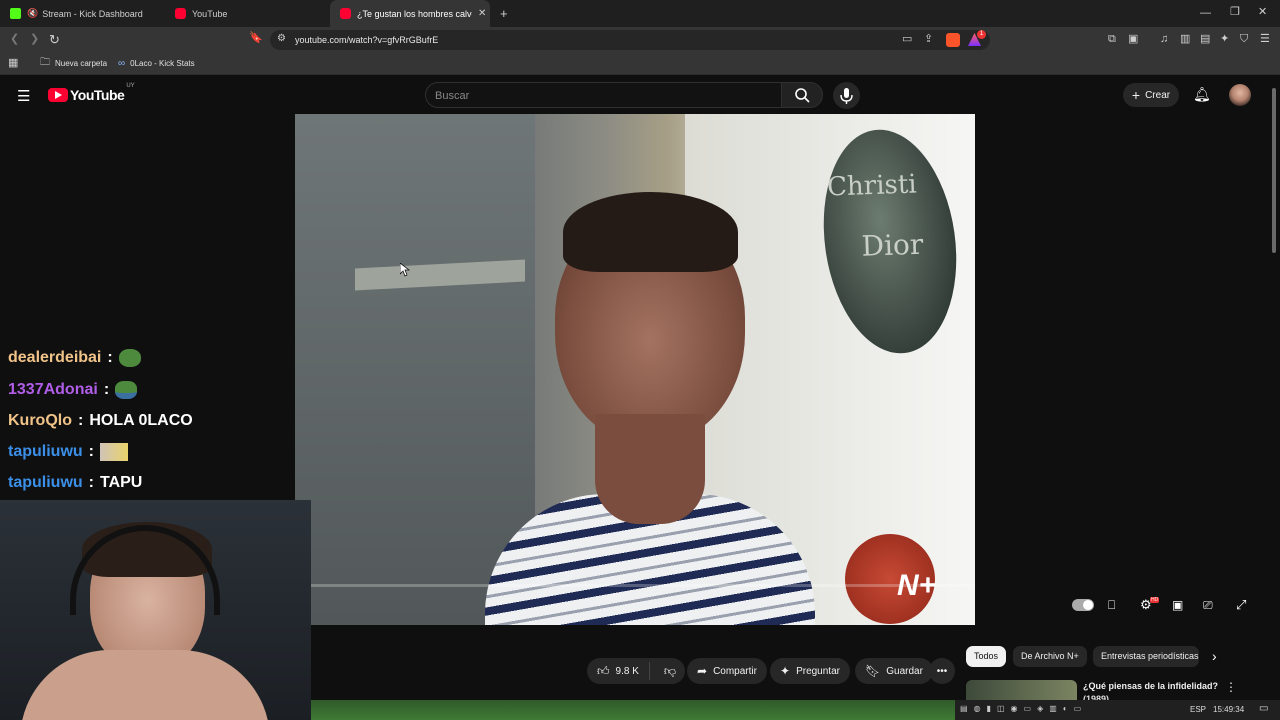  I want to click on clock: 15:49:34, so click(1228, 709).